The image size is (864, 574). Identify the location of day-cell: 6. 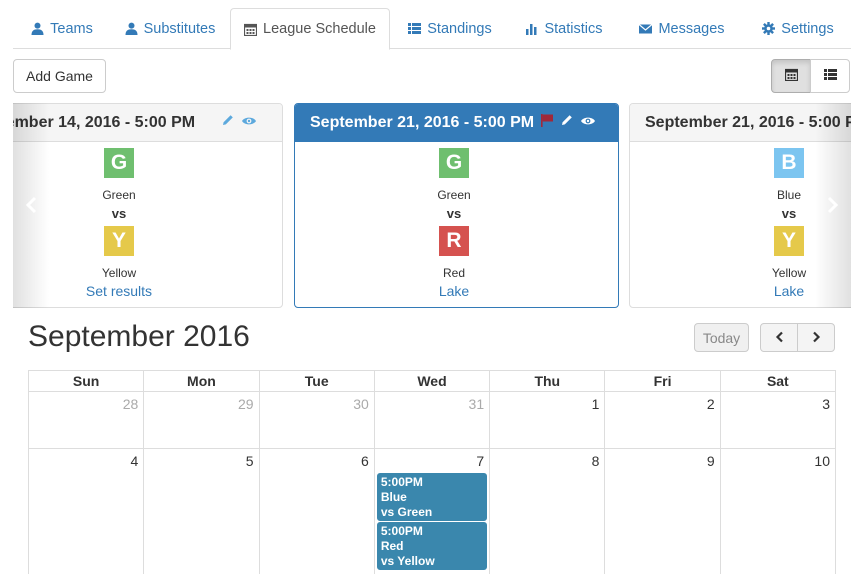
(316, 511).